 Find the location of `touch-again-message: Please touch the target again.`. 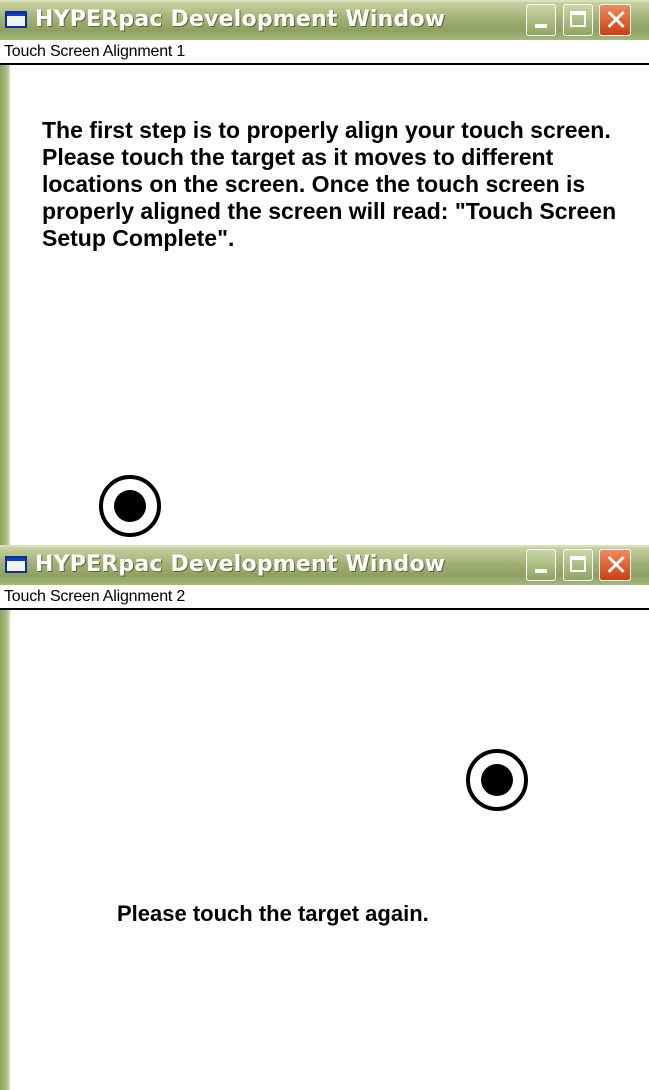

touch-again-message: Please touch the target again. is located at coordinates (273, 913).